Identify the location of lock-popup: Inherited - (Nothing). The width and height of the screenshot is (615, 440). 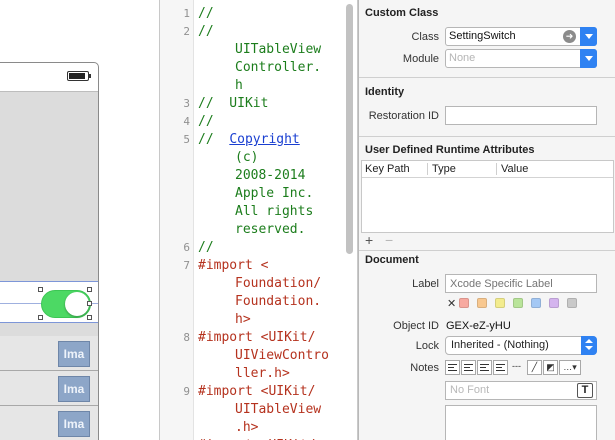
(521, 345).